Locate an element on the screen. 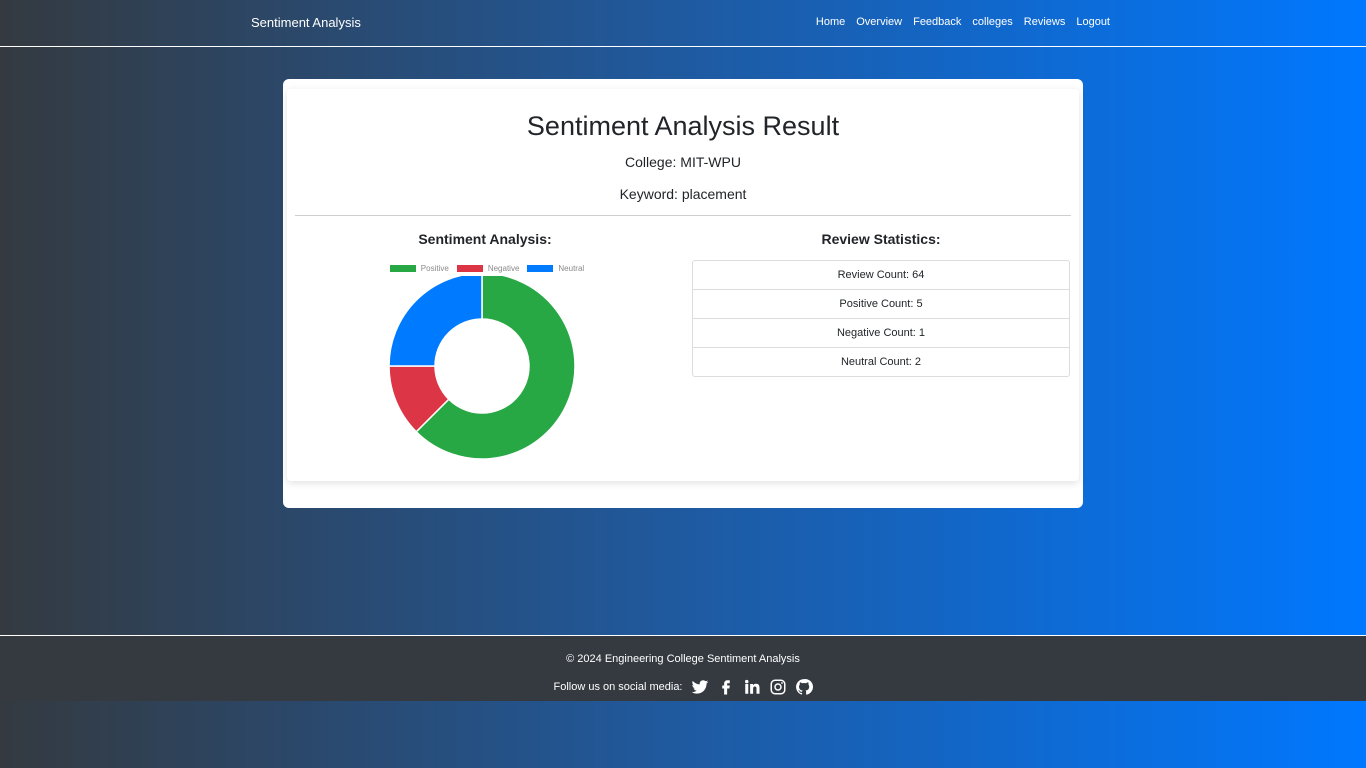  facebook-icon is located at coordinates (726, 687).